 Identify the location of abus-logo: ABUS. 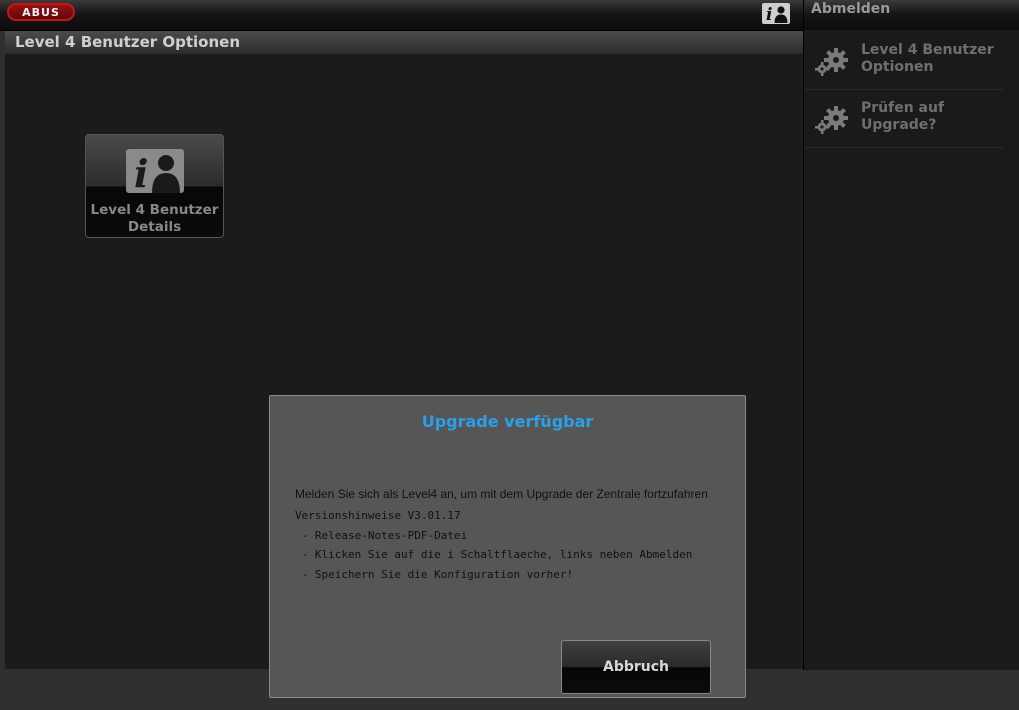
(41, 12).